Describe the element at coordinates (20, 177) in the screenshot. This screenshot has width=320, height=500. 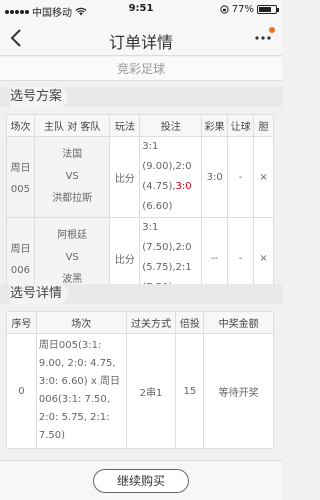
I see `match-cell: 周日 005` at that location.